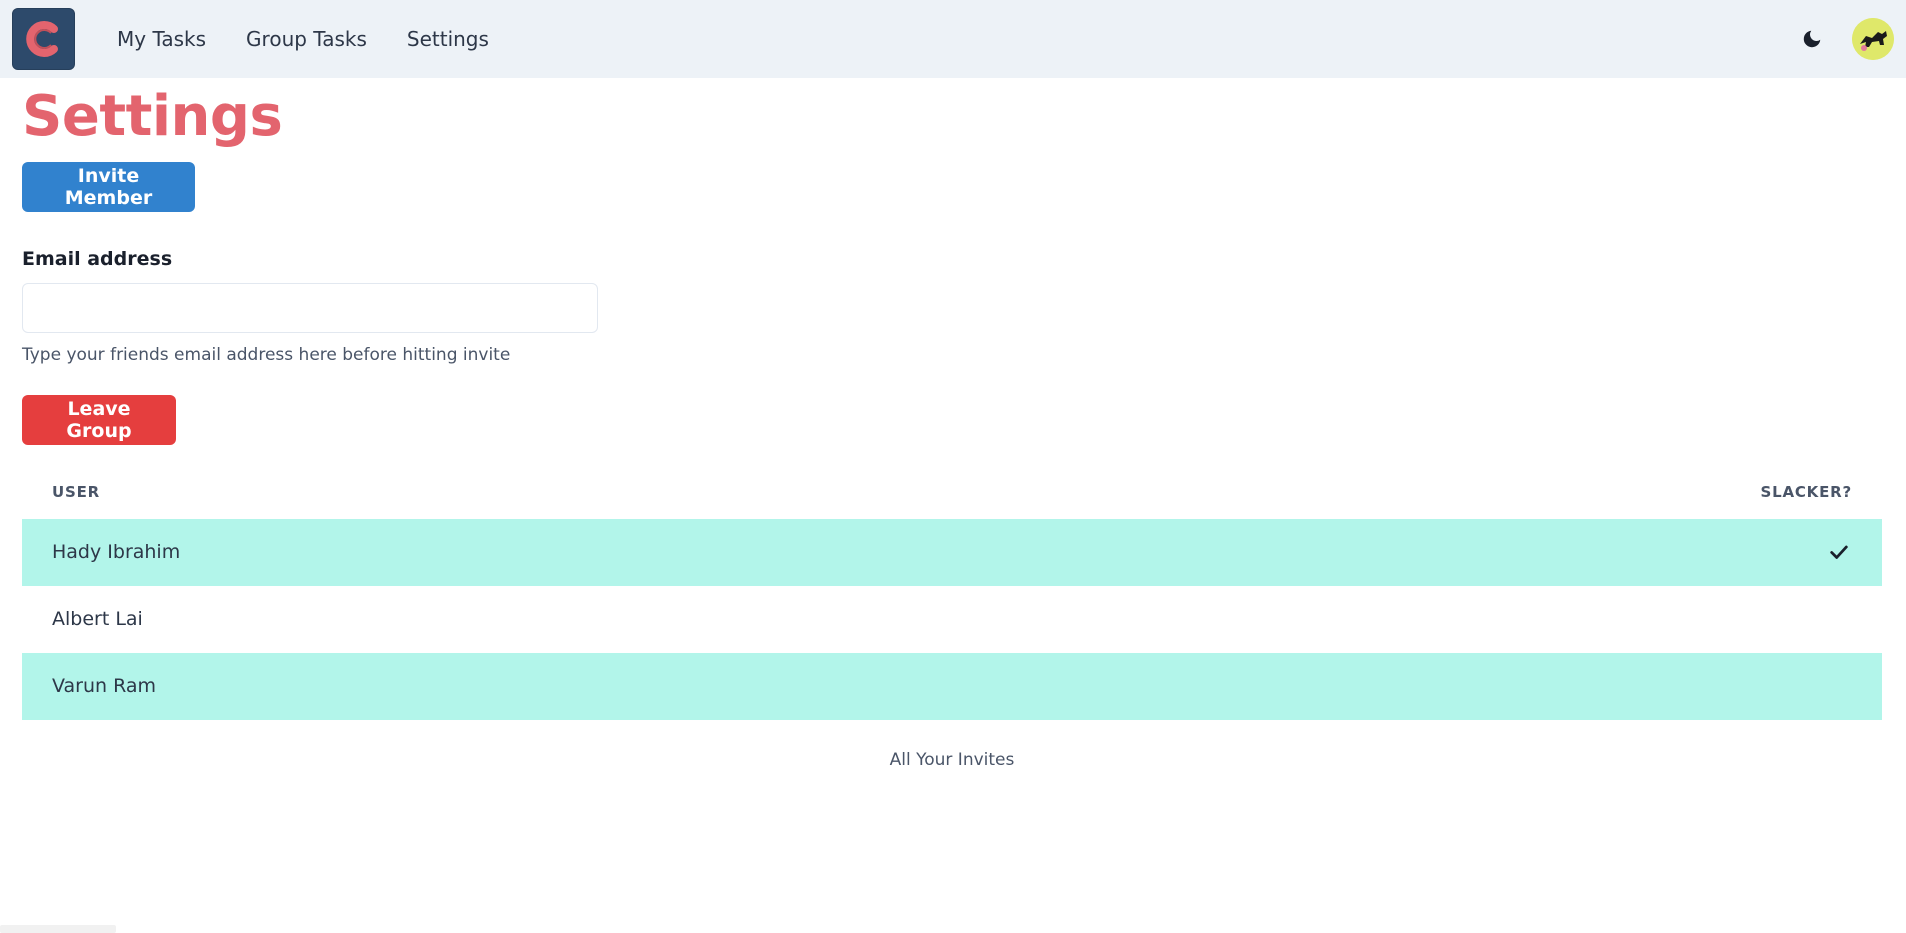 This screenshot has width=1906, height=933. What do you see at coordinates (76, 491) in the screenshot?
I see `header-user: USER` at bounding box center [76, 491].